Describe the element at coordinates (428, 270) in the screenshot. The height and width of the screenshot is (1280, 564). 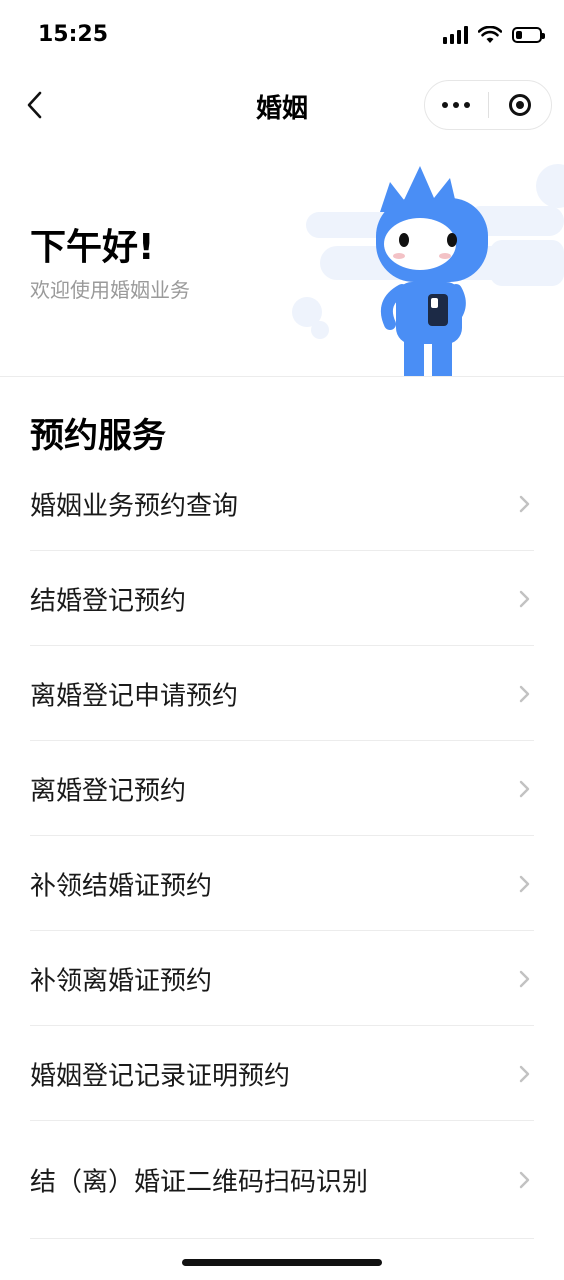
I see `mascot-illustration` at that location.